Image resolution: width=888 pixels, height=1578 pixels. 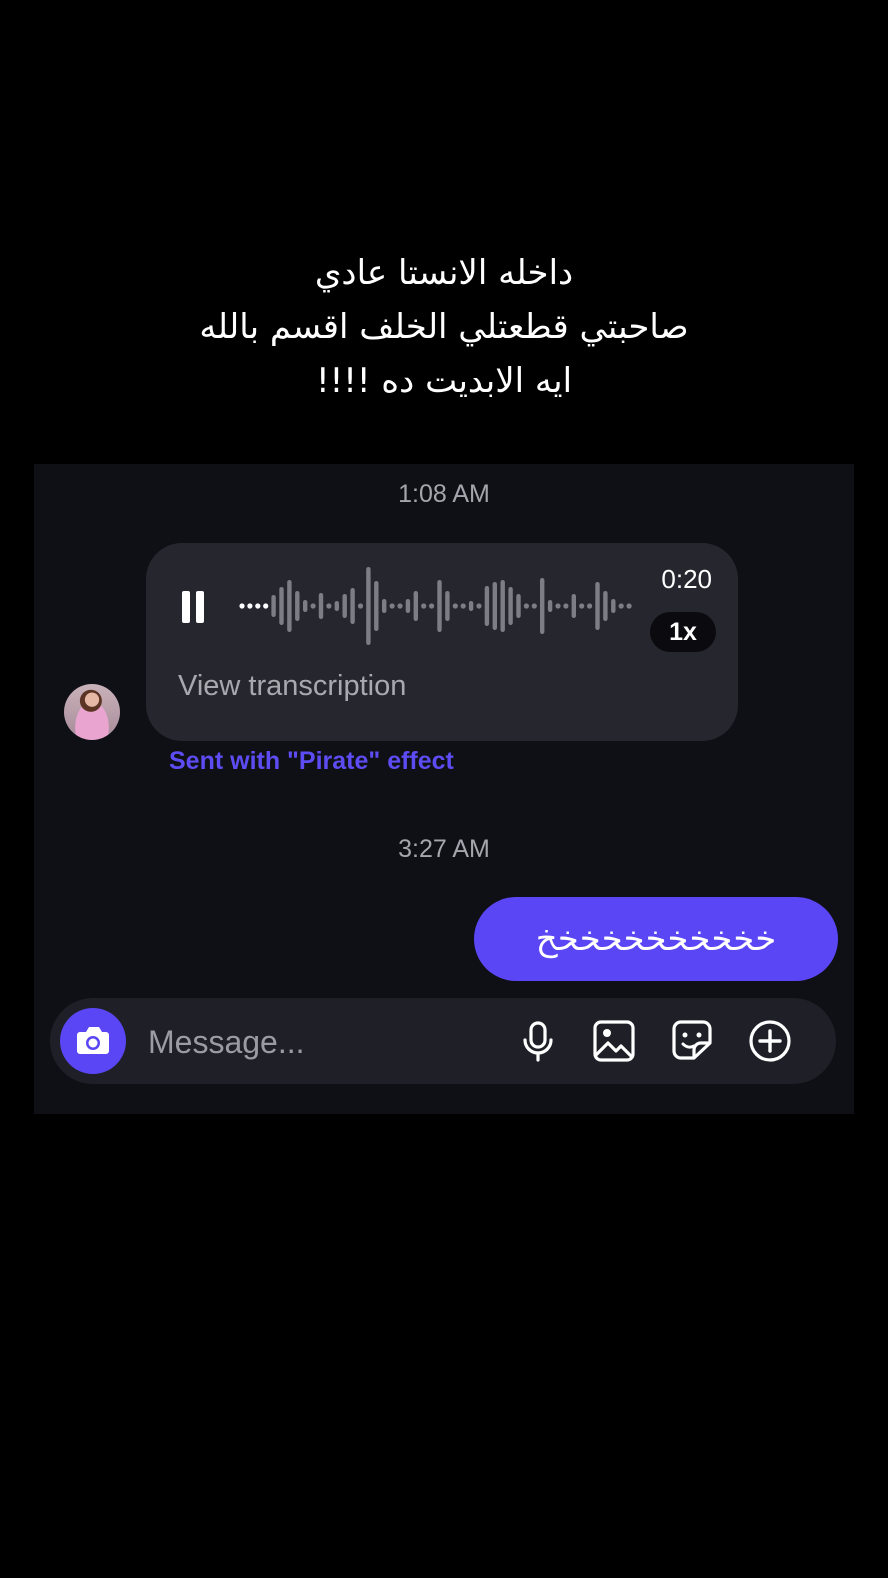 I want to click on voice-message-bubble: 0:20 1x View transcription, so click(x=442, y=642).